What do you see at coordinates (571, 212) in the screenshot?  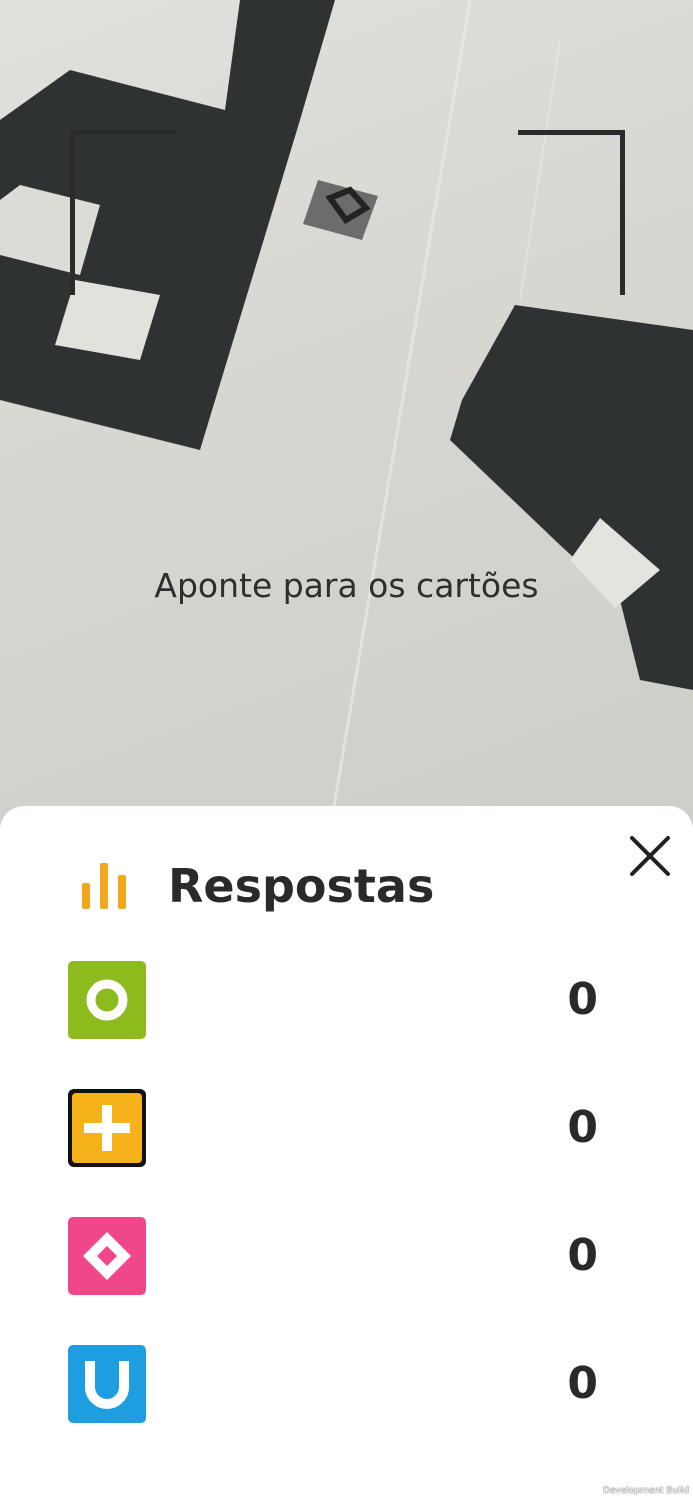 I see `scan-frame-corner-right` at bounding box center [571, 212].